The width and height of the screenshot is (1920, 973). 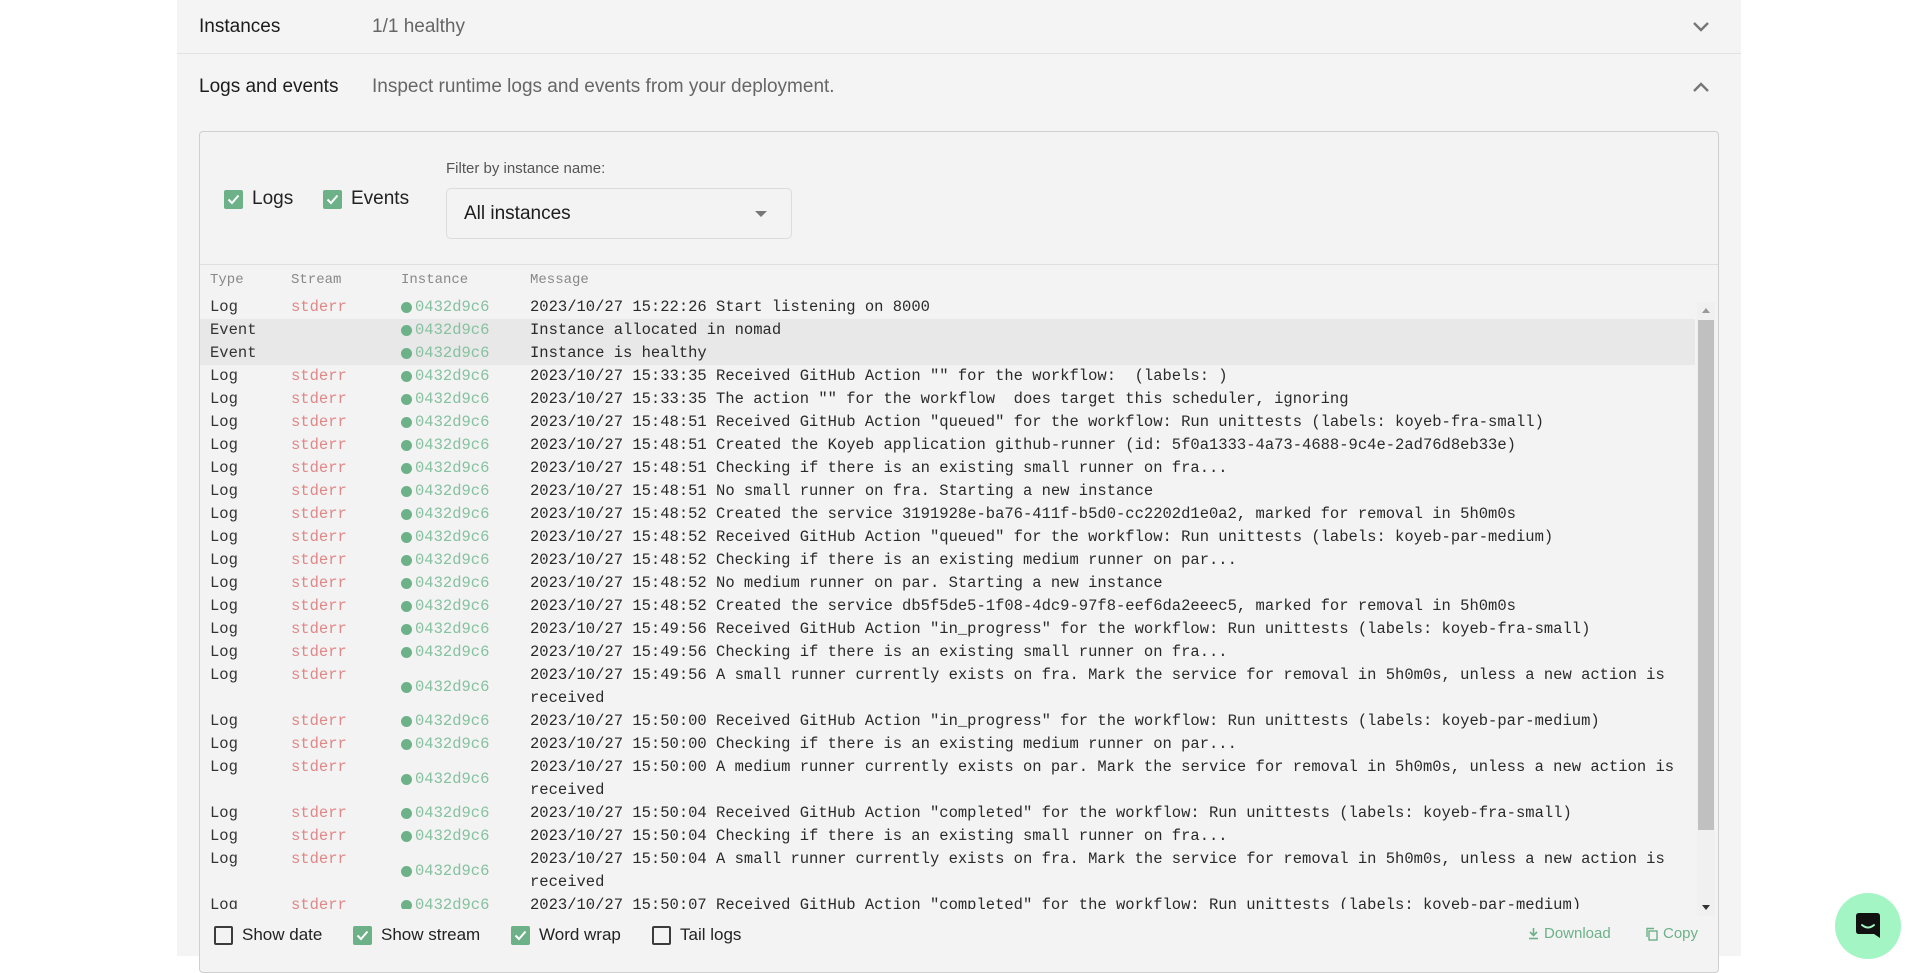 I want to click on scroll-up-arrow-icon, so click(x=1706, y=310).